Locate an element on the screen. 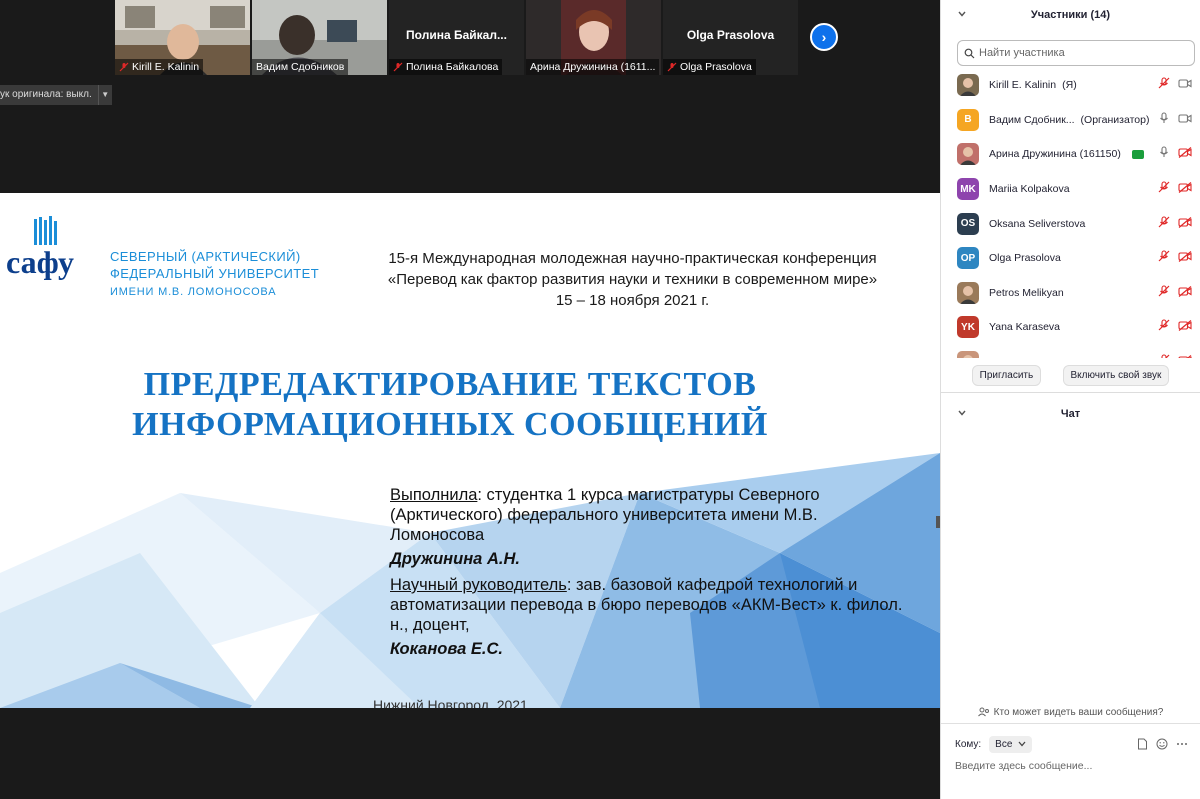 This screenshot has width=1200, height=799. conference-dates: 15 – 18 ноября 2021 г. is located at coordinates (632, 300).